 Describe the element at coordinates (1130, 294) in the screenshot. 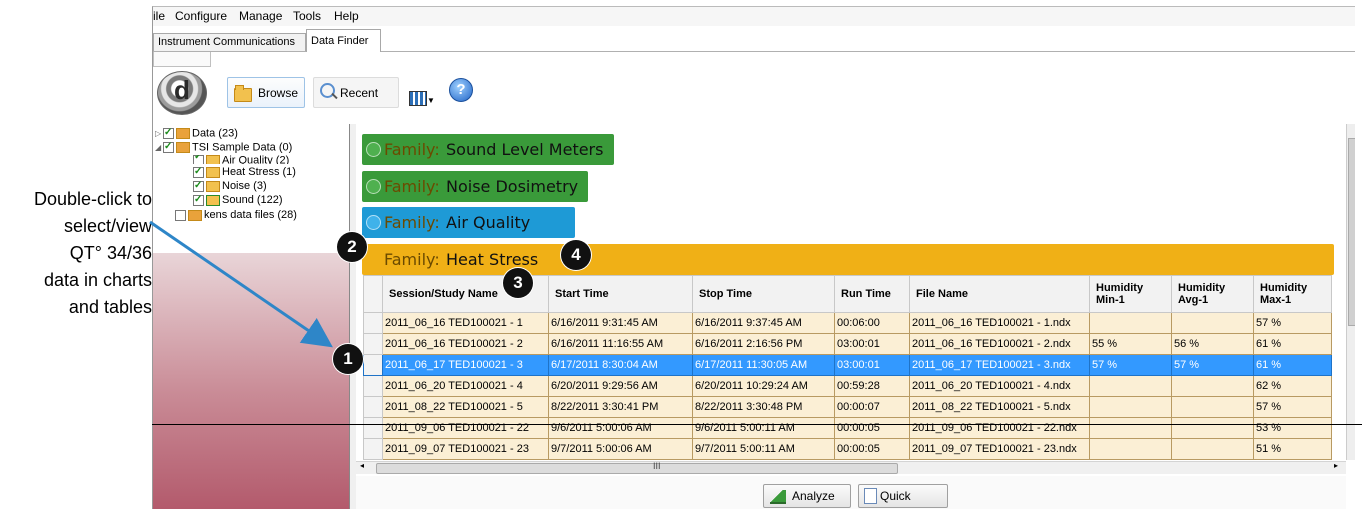

I see `column-header-humidity-min: Humidity Min-1` at that location.